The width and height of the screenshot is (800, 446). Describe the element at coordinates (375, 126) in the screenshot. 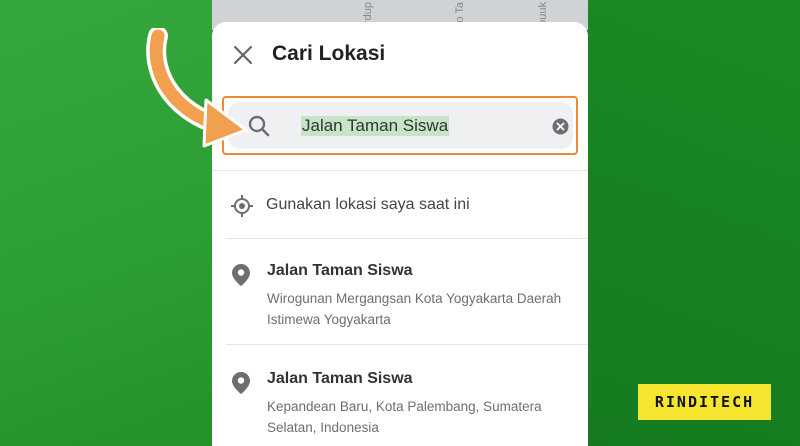

I see `search-input-value: Jalan Taman Siswa` at that location.